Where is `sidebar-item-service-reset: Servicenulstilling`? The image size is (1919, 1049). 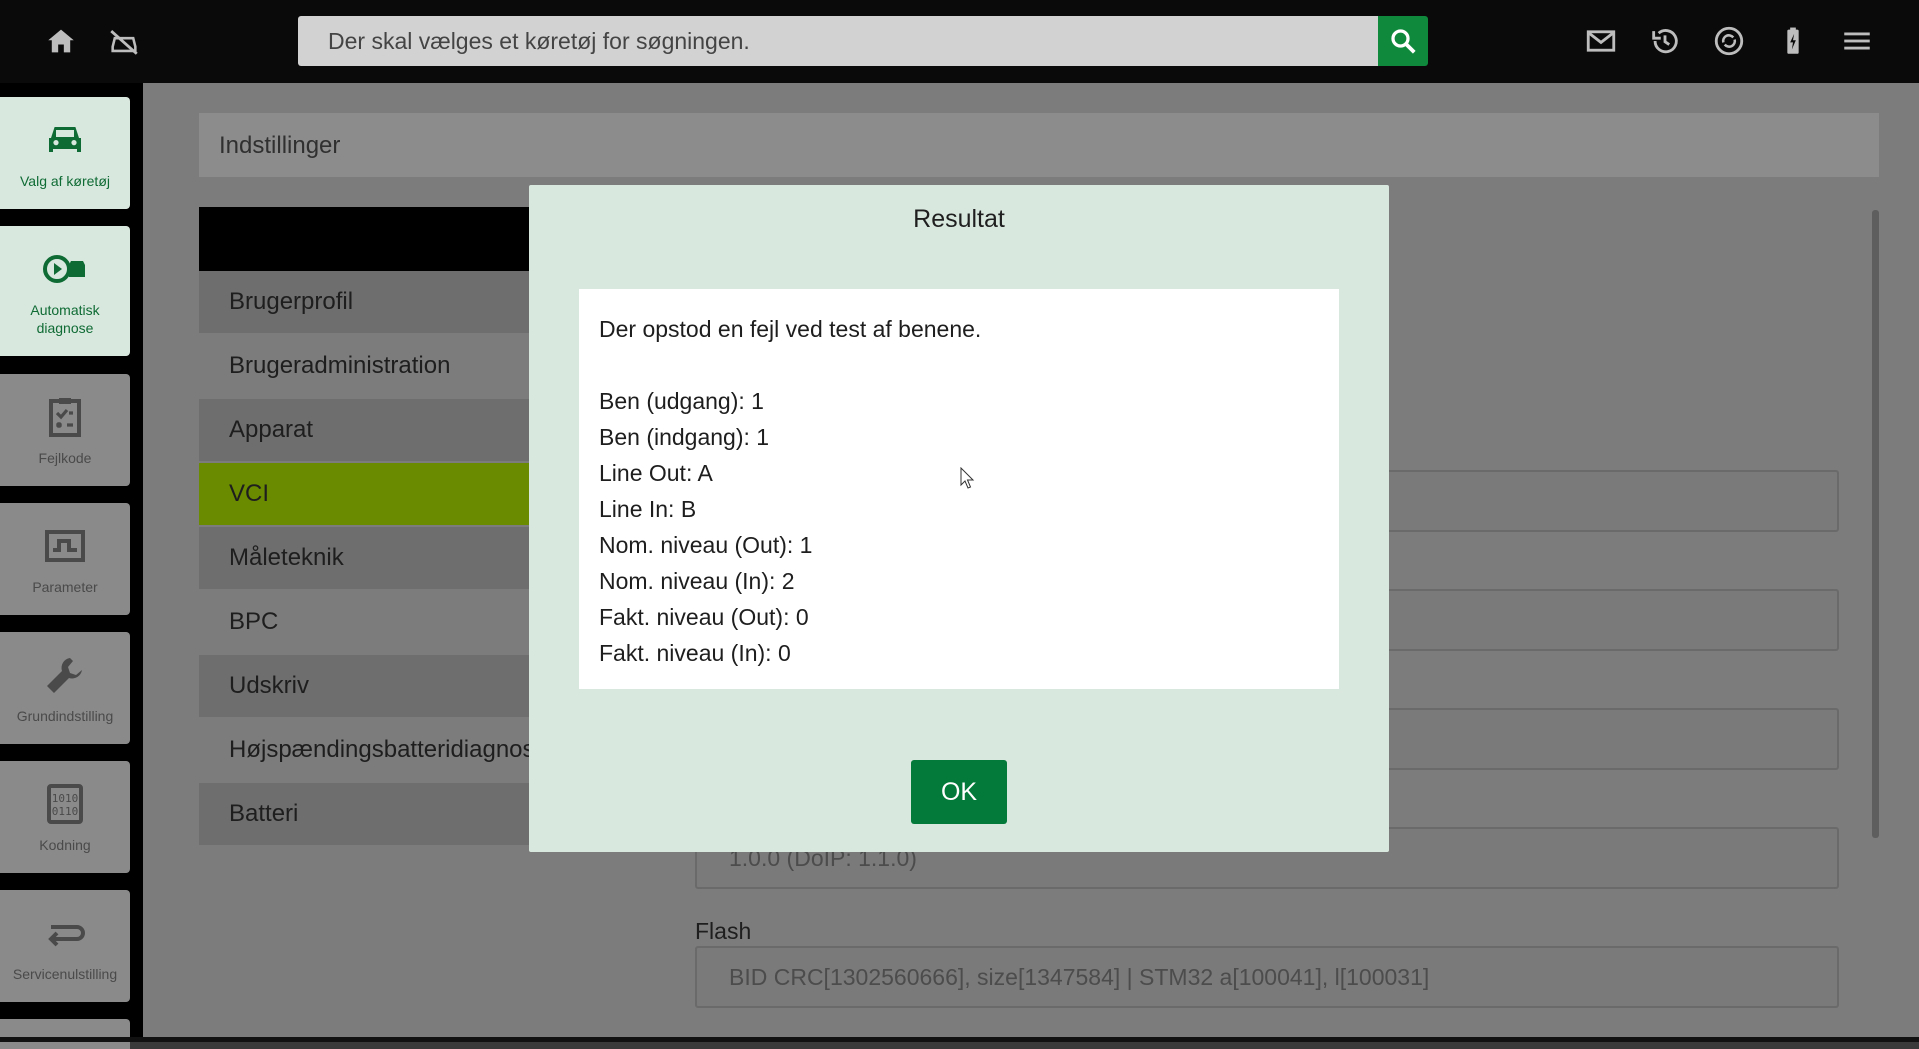
sidebar-item-service-reset: Servicenulstilling is located at coordinates (65, 946).